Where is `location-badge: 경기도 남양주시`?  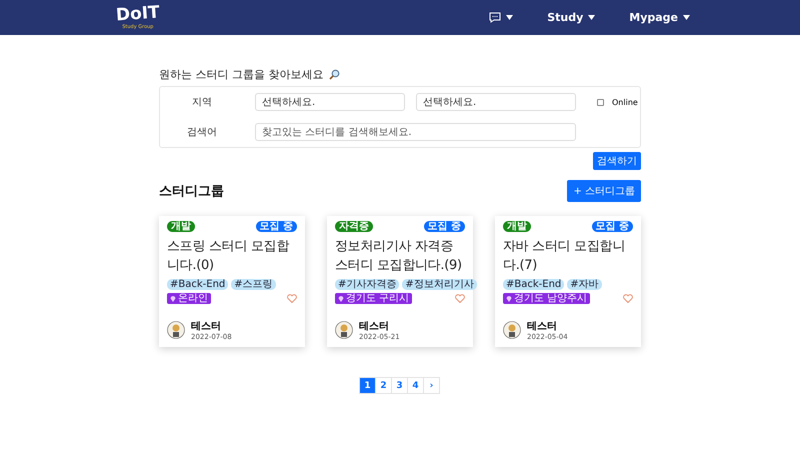
location-badge: 경기도 남양주시 is located at coordinates (546, 298).